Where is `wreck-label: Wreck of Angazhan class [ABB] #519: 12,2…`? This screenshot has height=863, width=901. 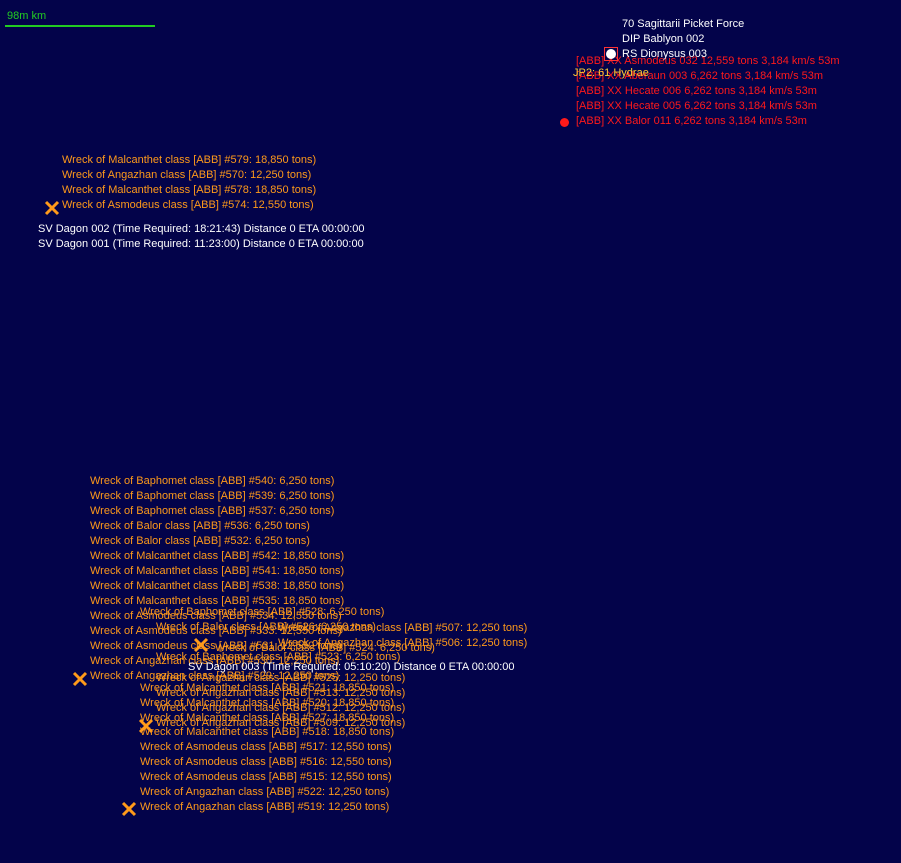
wreck-label: Wreck of Angazhan class [ABB] #519: 12,2… is located at coordinates (264, 807).